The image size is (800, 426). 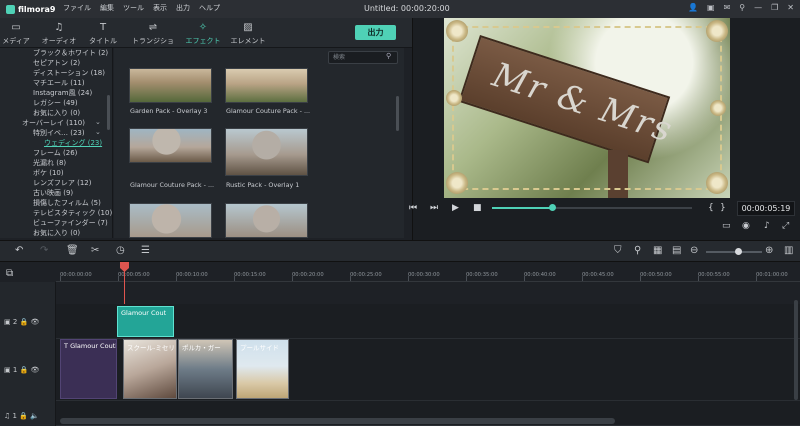 I want to click on category-item: 光漏れ (8), so click(x=49, y=163).